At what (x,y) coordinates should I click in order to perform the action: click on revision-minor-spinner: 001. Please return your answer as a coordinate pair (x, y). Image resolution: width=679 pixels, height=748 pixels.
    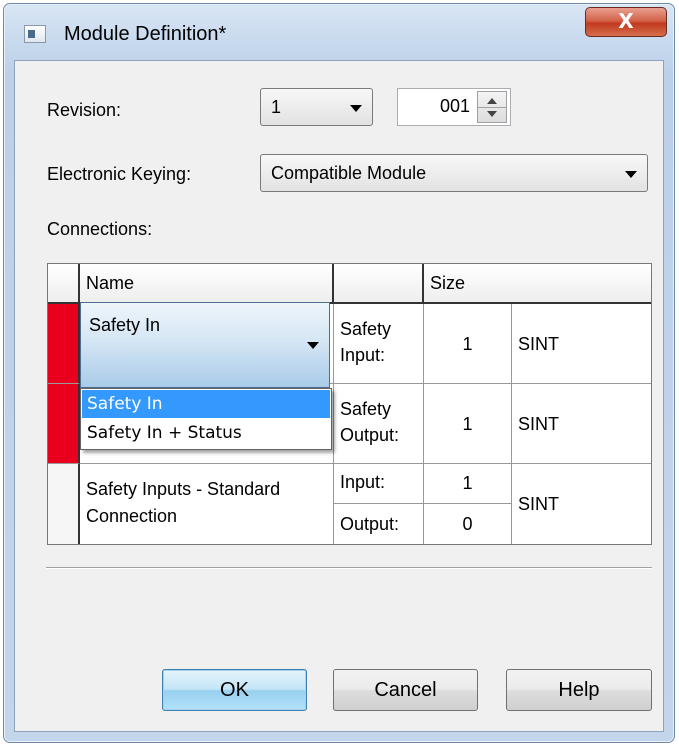
    Looking at the image, I should click on (454, 107).